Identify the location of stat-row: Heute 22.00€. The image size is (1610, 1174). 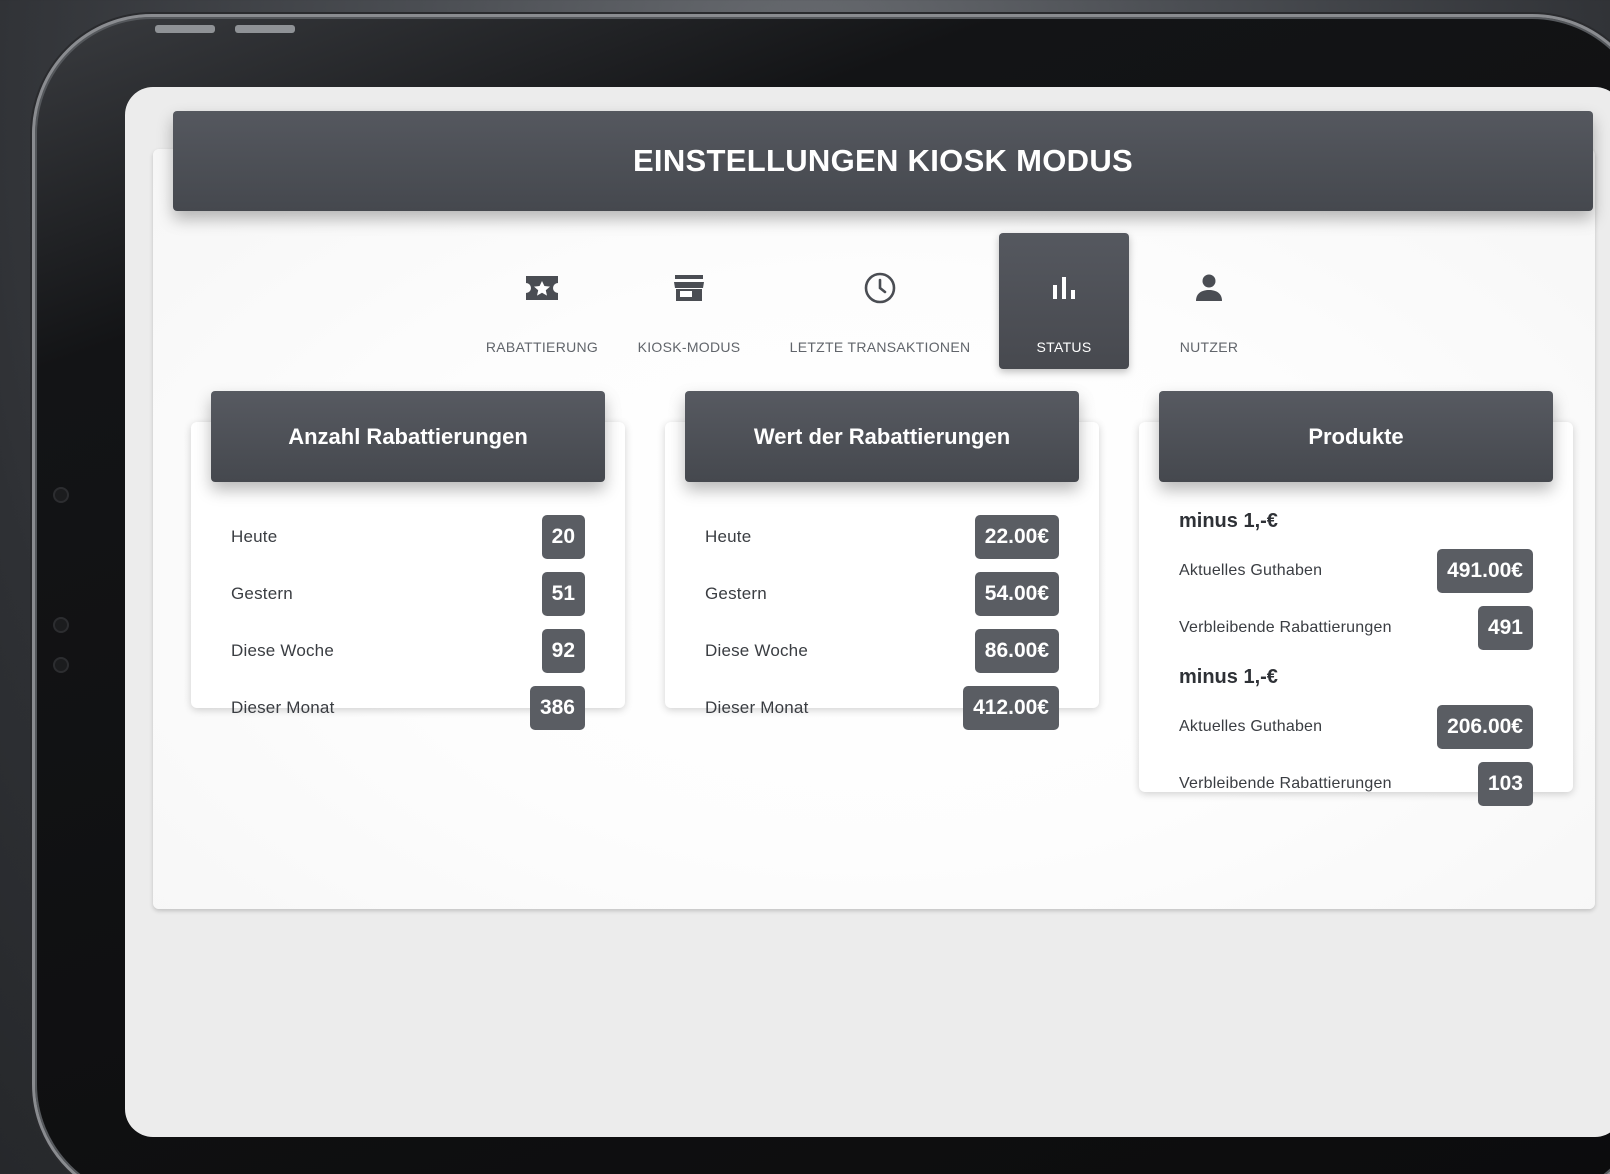
(882, 536).